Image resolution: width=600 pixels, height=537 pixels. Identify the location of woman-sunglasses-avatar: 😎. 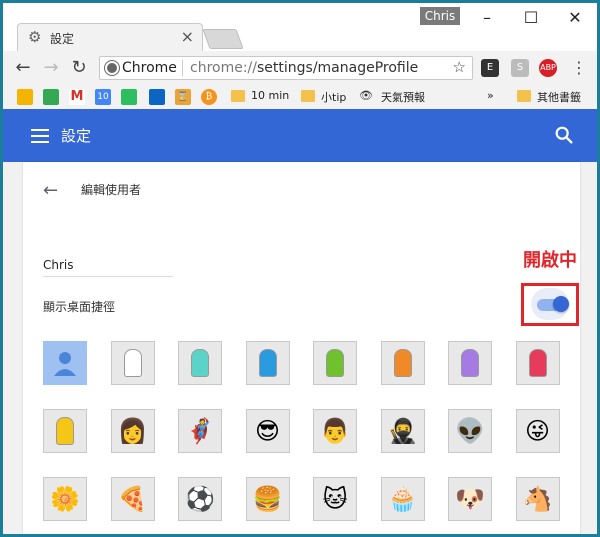
(267, 431).